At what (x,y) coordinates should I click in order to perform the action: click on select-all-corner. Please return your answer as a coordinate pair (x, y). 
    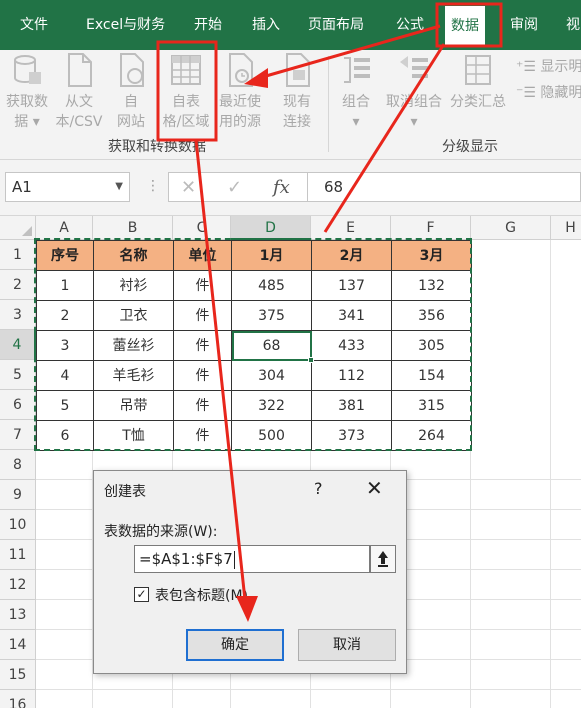
    Looking at the image, I should click on (18, 228).